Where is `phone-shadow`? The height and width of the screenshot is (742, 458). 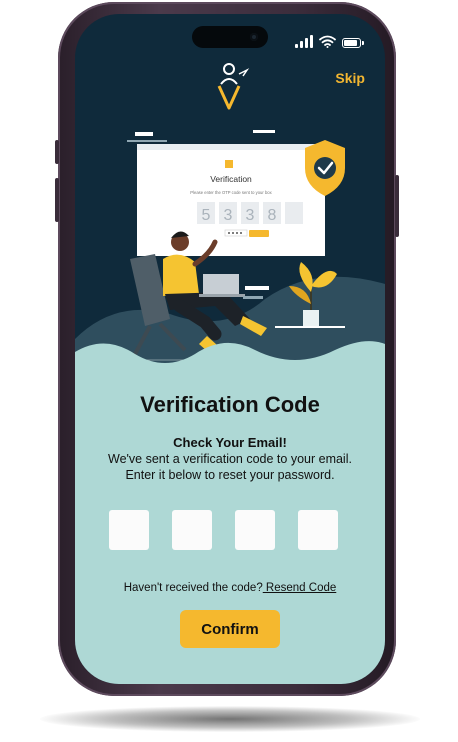
phone-shadow is located at coordinates (230, 719).